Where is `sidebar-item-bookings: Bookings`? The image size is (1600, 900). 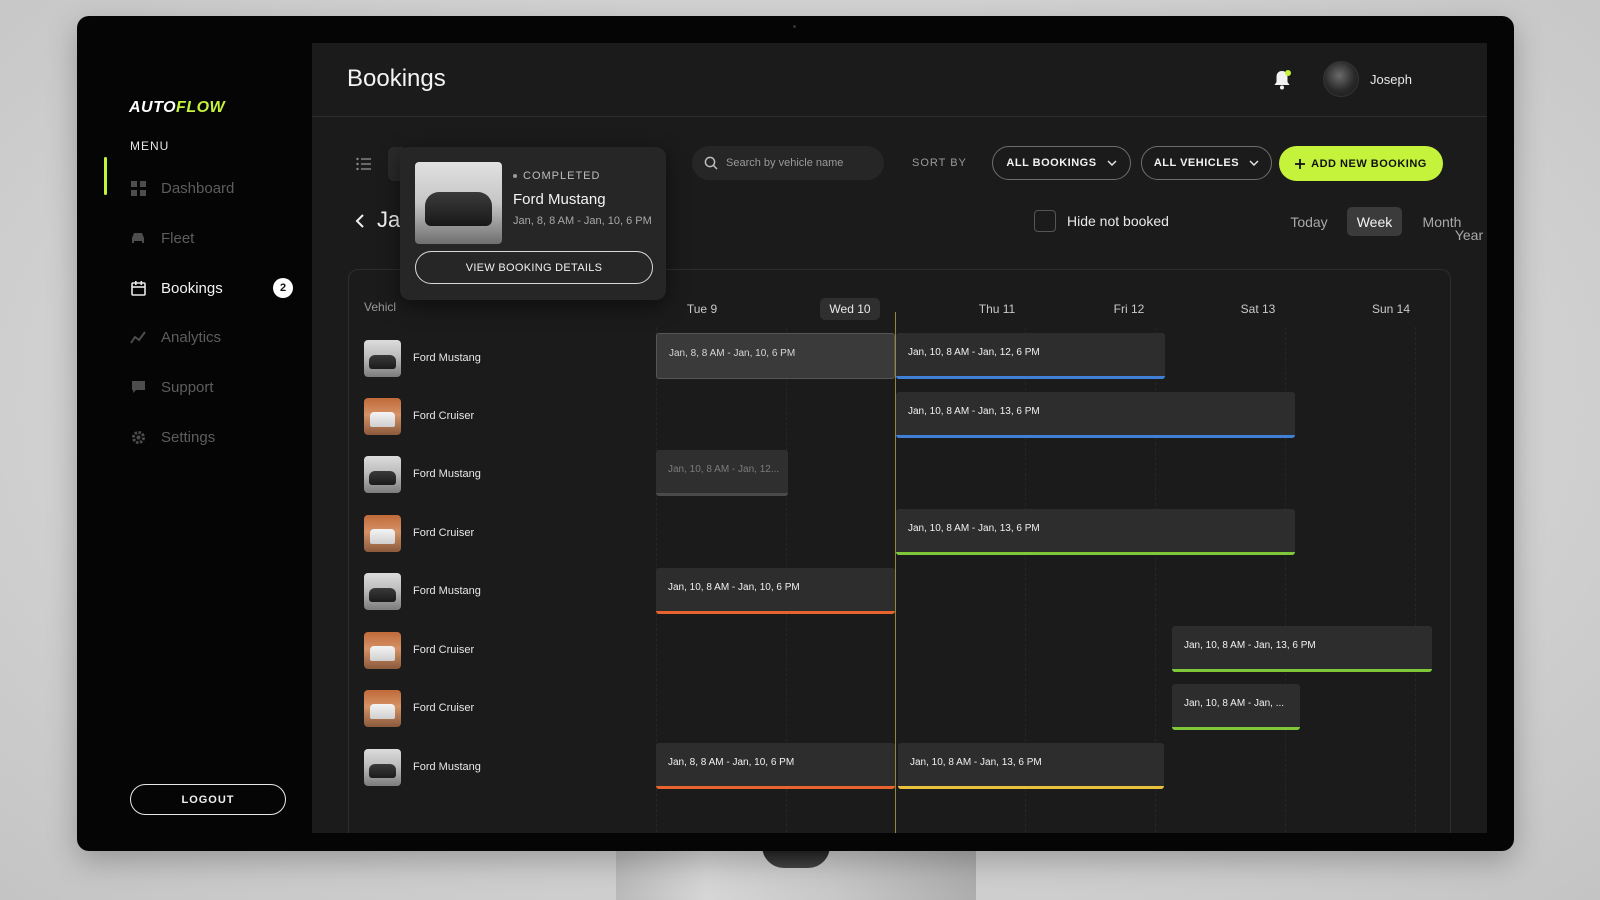 sidebar-item-bookings: Bookings is located at coordinates (176, 288).